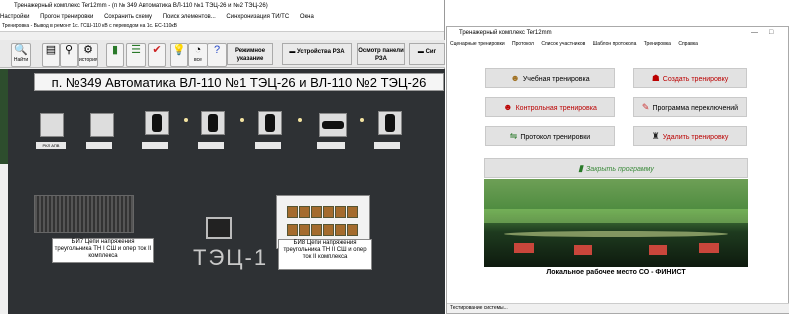  I want to click on help-button: ?, so click(217, 55).